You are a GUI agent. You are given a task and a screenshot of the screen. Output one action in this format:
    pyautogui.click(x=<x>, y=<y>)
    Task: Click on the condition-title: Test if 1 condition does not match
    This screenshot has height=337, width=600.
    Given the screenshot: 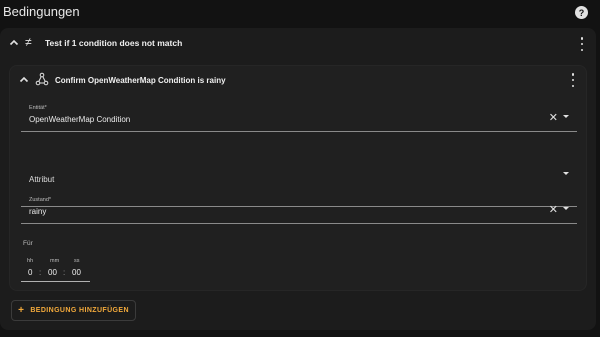 What is the action you would take?
    pyautogui.click(x=114, y=43)
    